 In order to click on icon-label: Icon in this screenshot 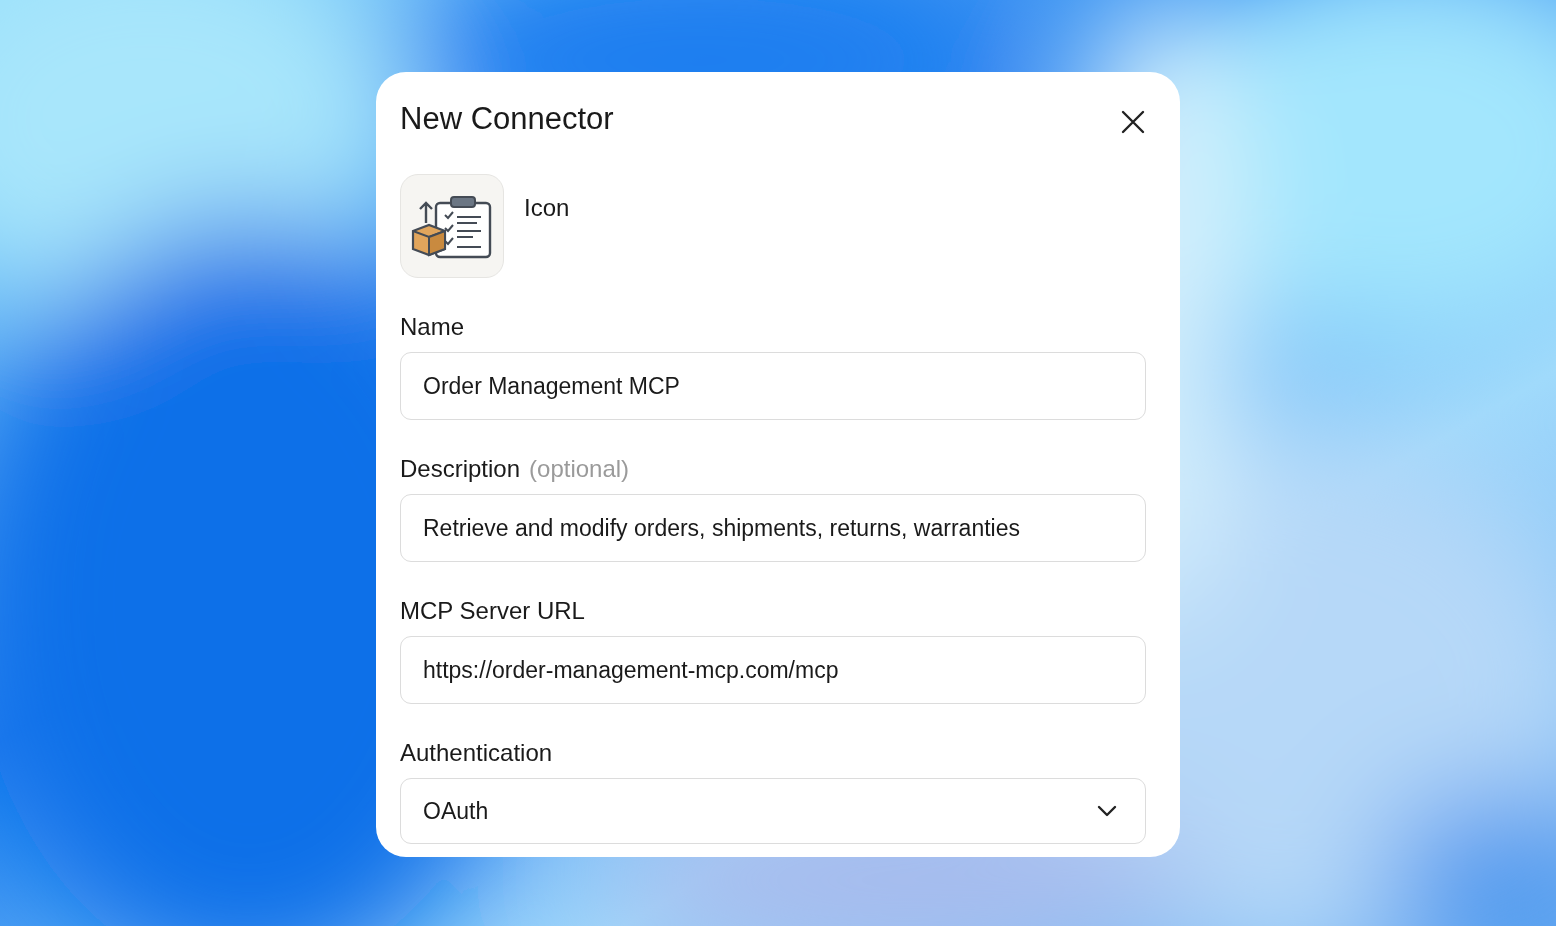, I will do `click(547, 208)`.